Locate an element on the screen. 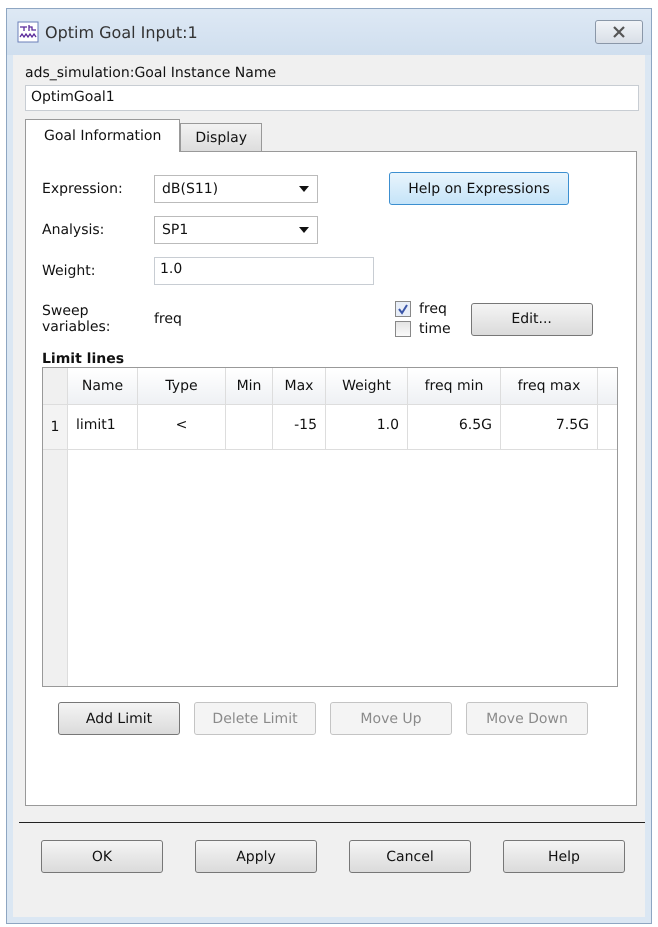 The image size is (658, 927). expression-label: Expression: is located at coordinates (83, 188).